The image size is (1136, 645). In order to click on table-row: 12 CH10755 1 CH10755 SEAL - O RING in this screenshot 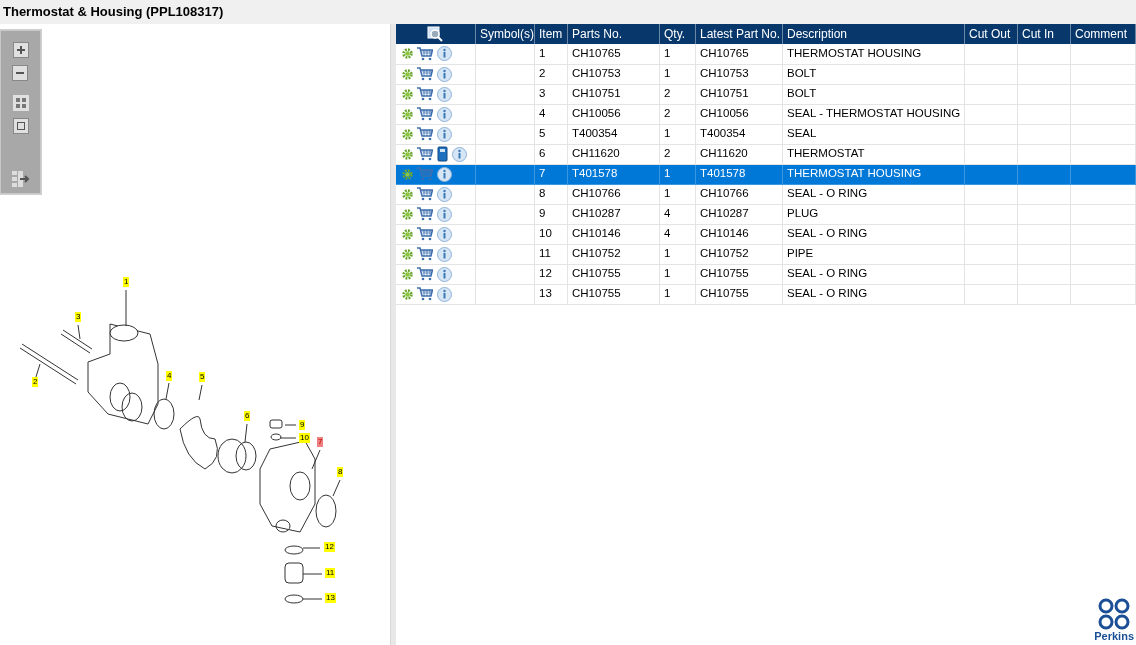, I will do `click(765, 274)`.